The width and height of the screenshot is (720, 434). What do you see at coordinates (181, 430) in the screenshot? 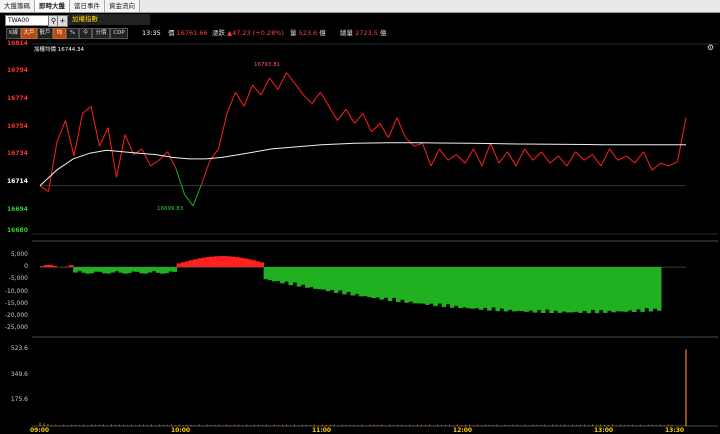
I see `x-axis-label: 10:00` at bounding box center [181, 430].